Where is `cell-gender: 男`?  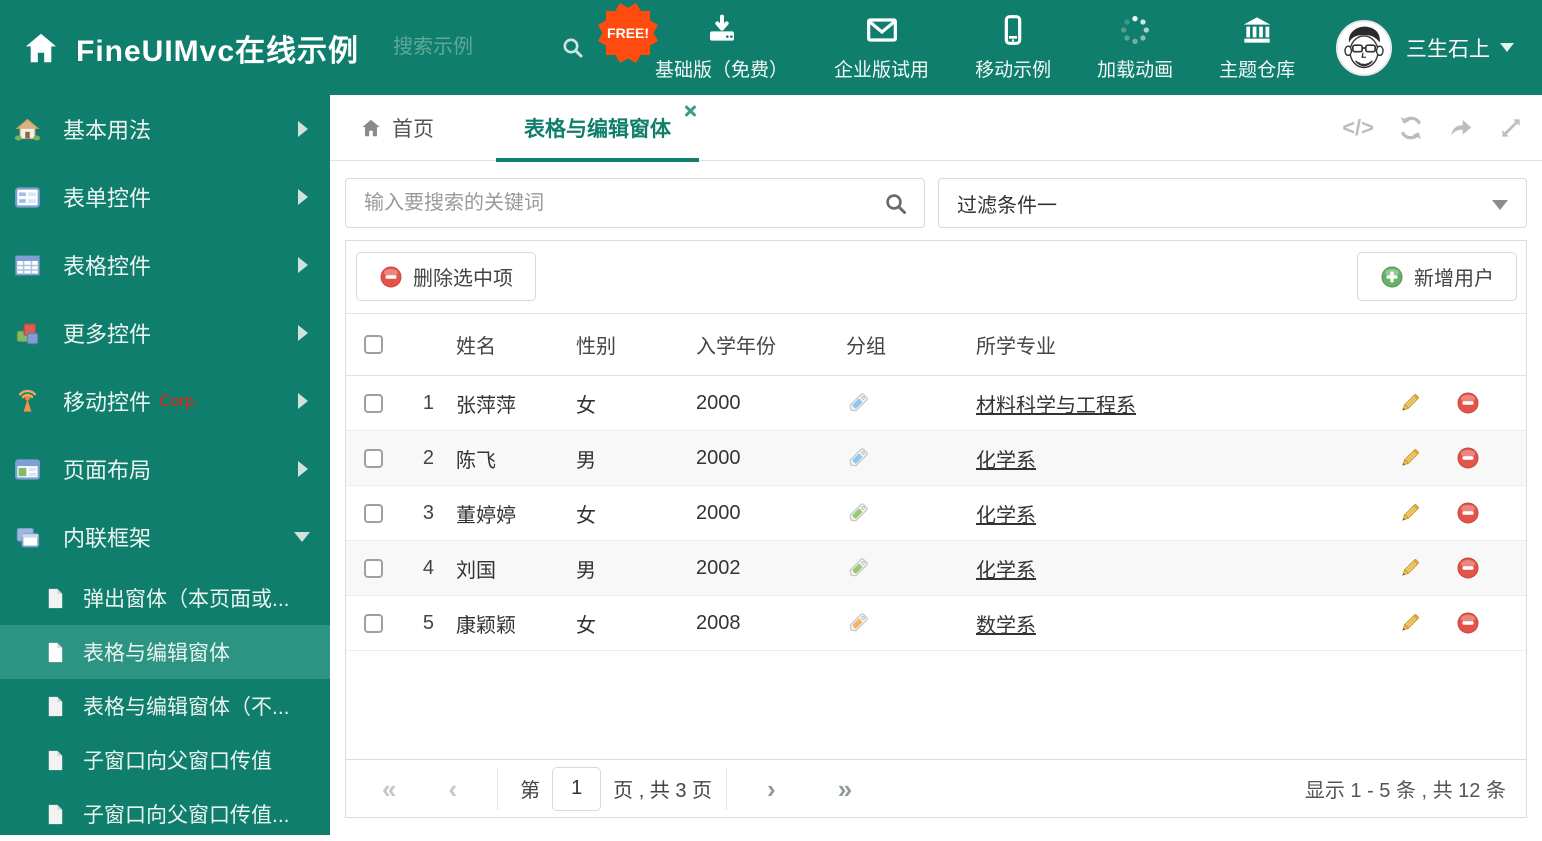
cell-gender: 男 is located at coordinates (586, 570).